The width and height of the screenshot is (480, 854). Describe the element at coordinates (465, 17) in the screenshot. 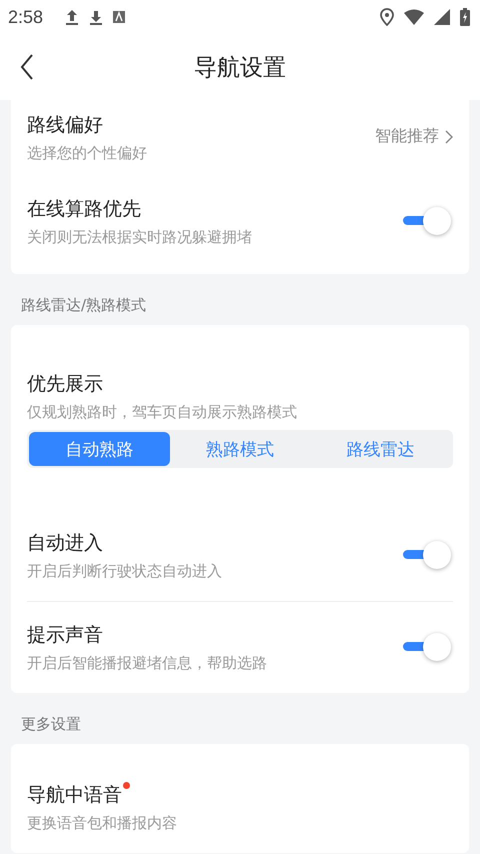

I see `battery-icon` at that location.